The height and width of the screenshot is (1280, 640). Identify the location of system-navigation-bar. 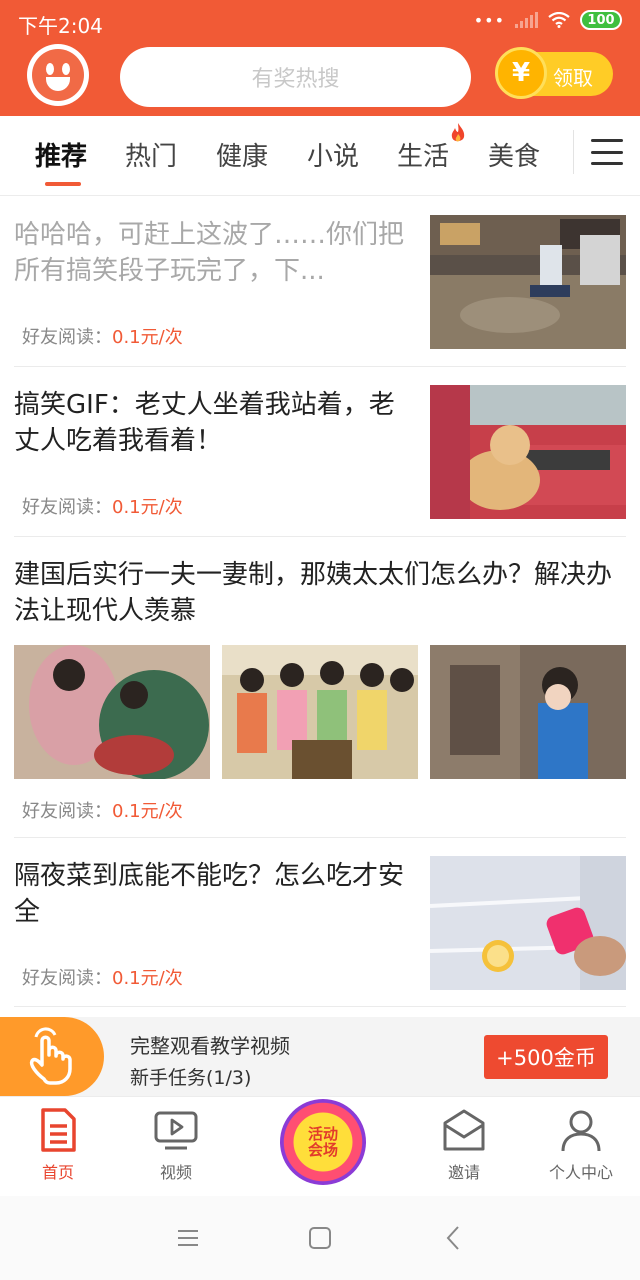
(320, 1238).